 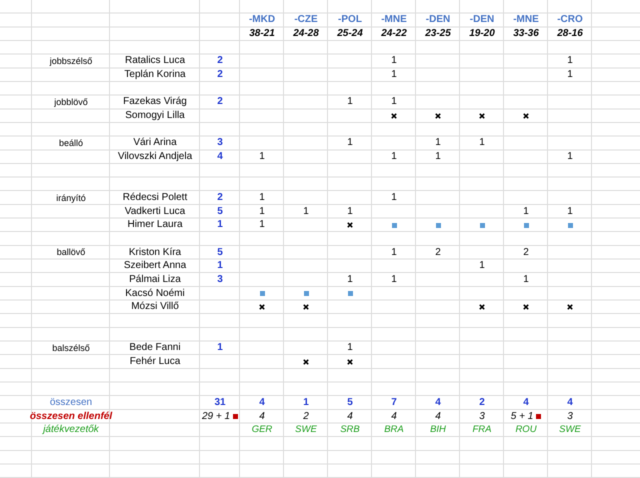 What do you see at coordinates (262, 20) in the screenshot?
I see `opponent-code: -MKD` at bounding box center [262, 20].